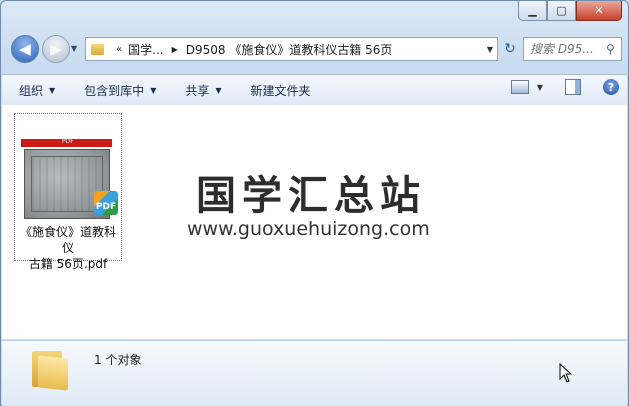 This screenshot has width=629, height=406. I want to click on back-button: ◀, so click(25, 49).